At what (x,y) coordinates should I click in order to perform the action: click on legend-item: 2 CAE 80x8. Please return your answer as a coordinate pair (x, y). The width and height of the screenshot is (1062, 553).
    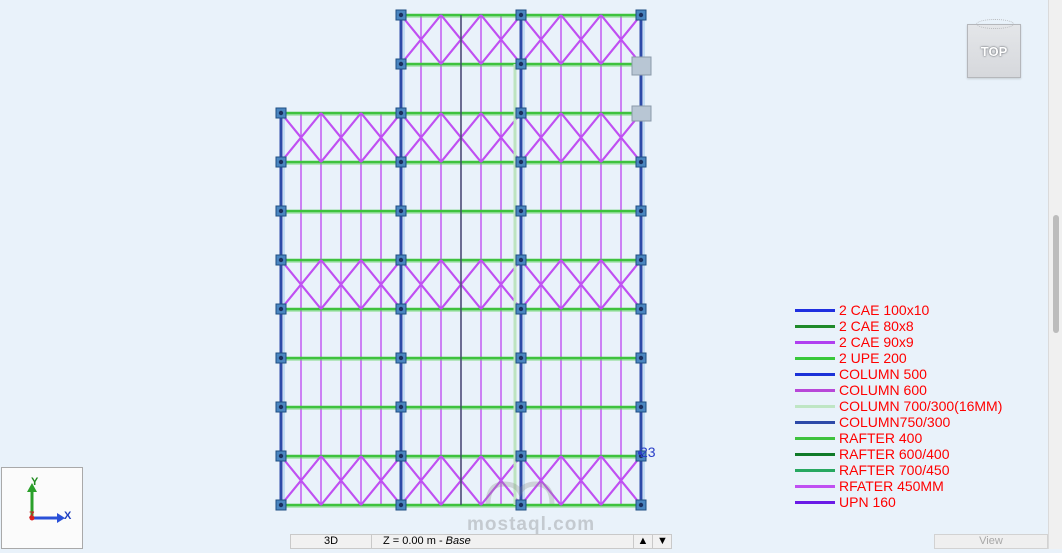
    Looking at the image, I should click on (898, 326).